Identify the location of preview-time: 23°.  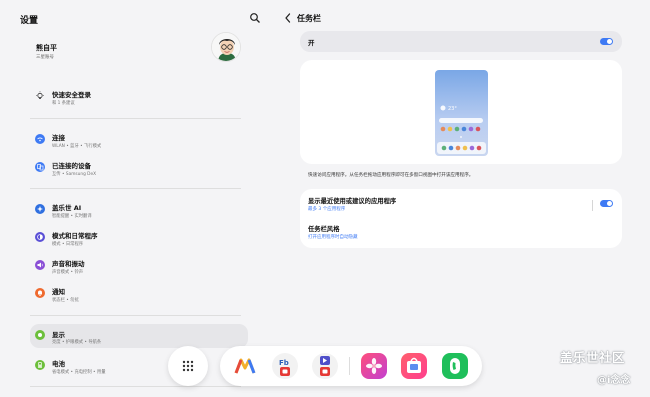
(452, 109).